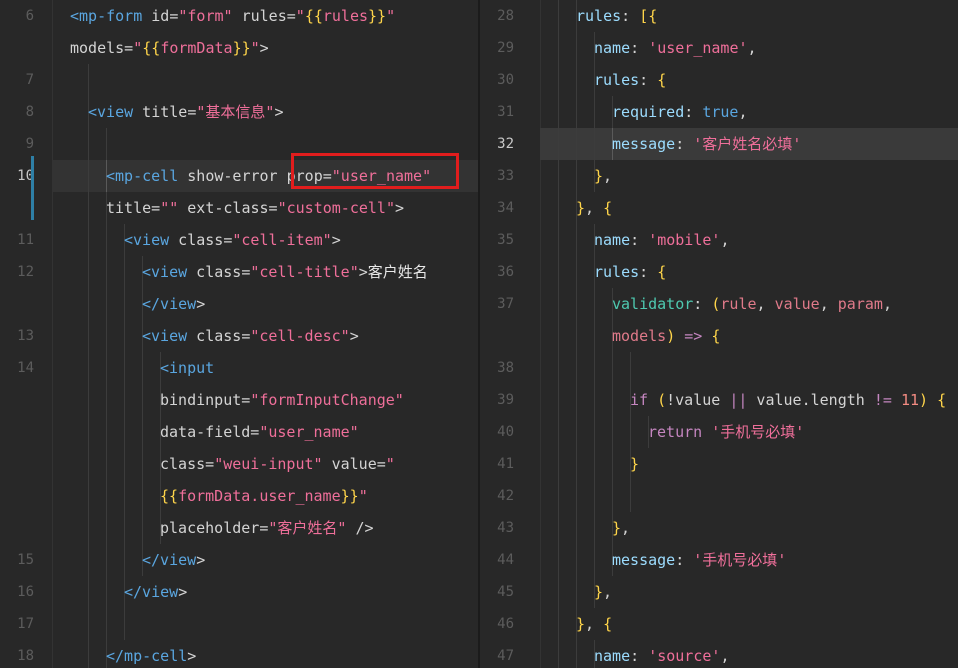 Image resolution: width=958 pixels, height=668 pixels. What do you see at coordinates (239, 48) in the screenshot?
I see `code-line: models="{{formData}}">` at bounding box center [239, 48].